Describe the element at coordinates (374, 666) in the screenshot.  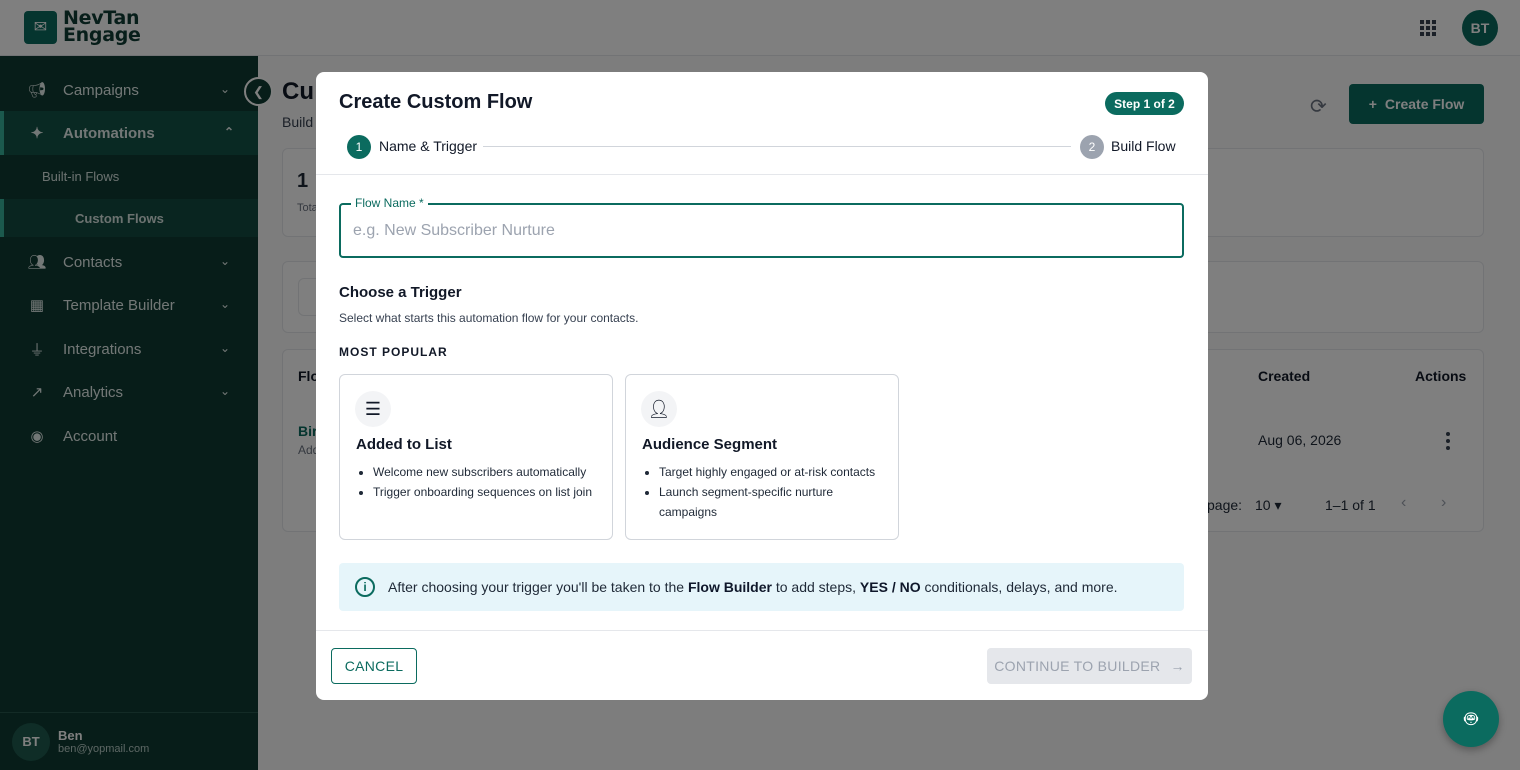
I see `cancel-button: CANCEL` at that location.